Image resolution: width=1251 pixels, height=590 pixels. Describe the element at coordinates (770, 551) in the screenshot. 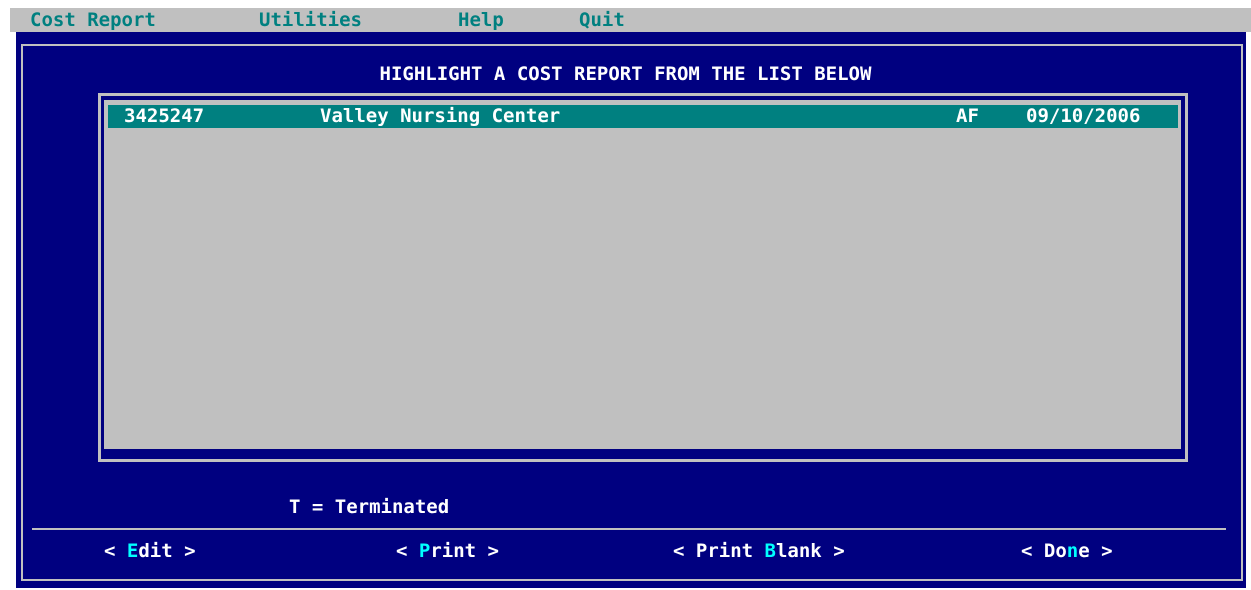

I see `hotkey-letter: B` at that location.